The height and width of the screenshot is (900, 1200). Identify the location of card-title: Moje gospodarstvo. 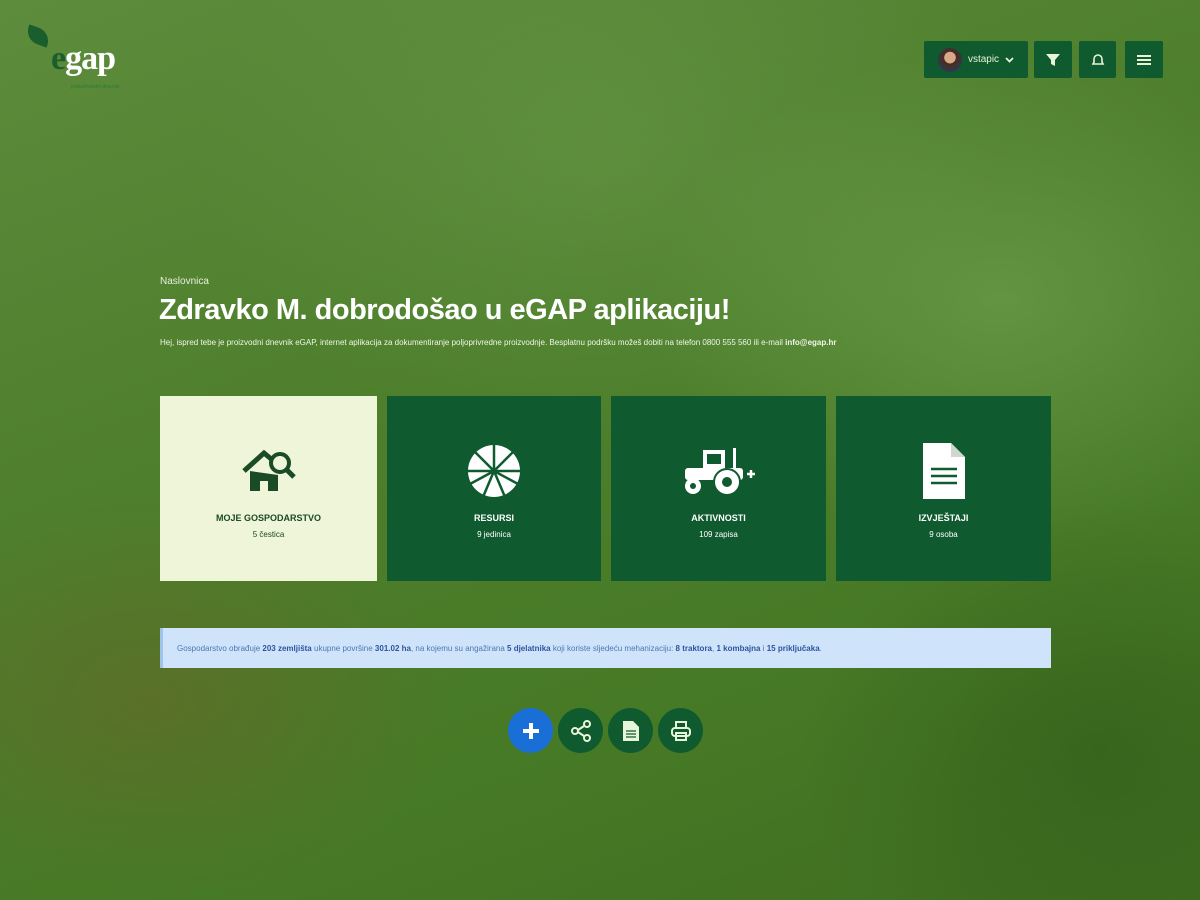
(268, 518).